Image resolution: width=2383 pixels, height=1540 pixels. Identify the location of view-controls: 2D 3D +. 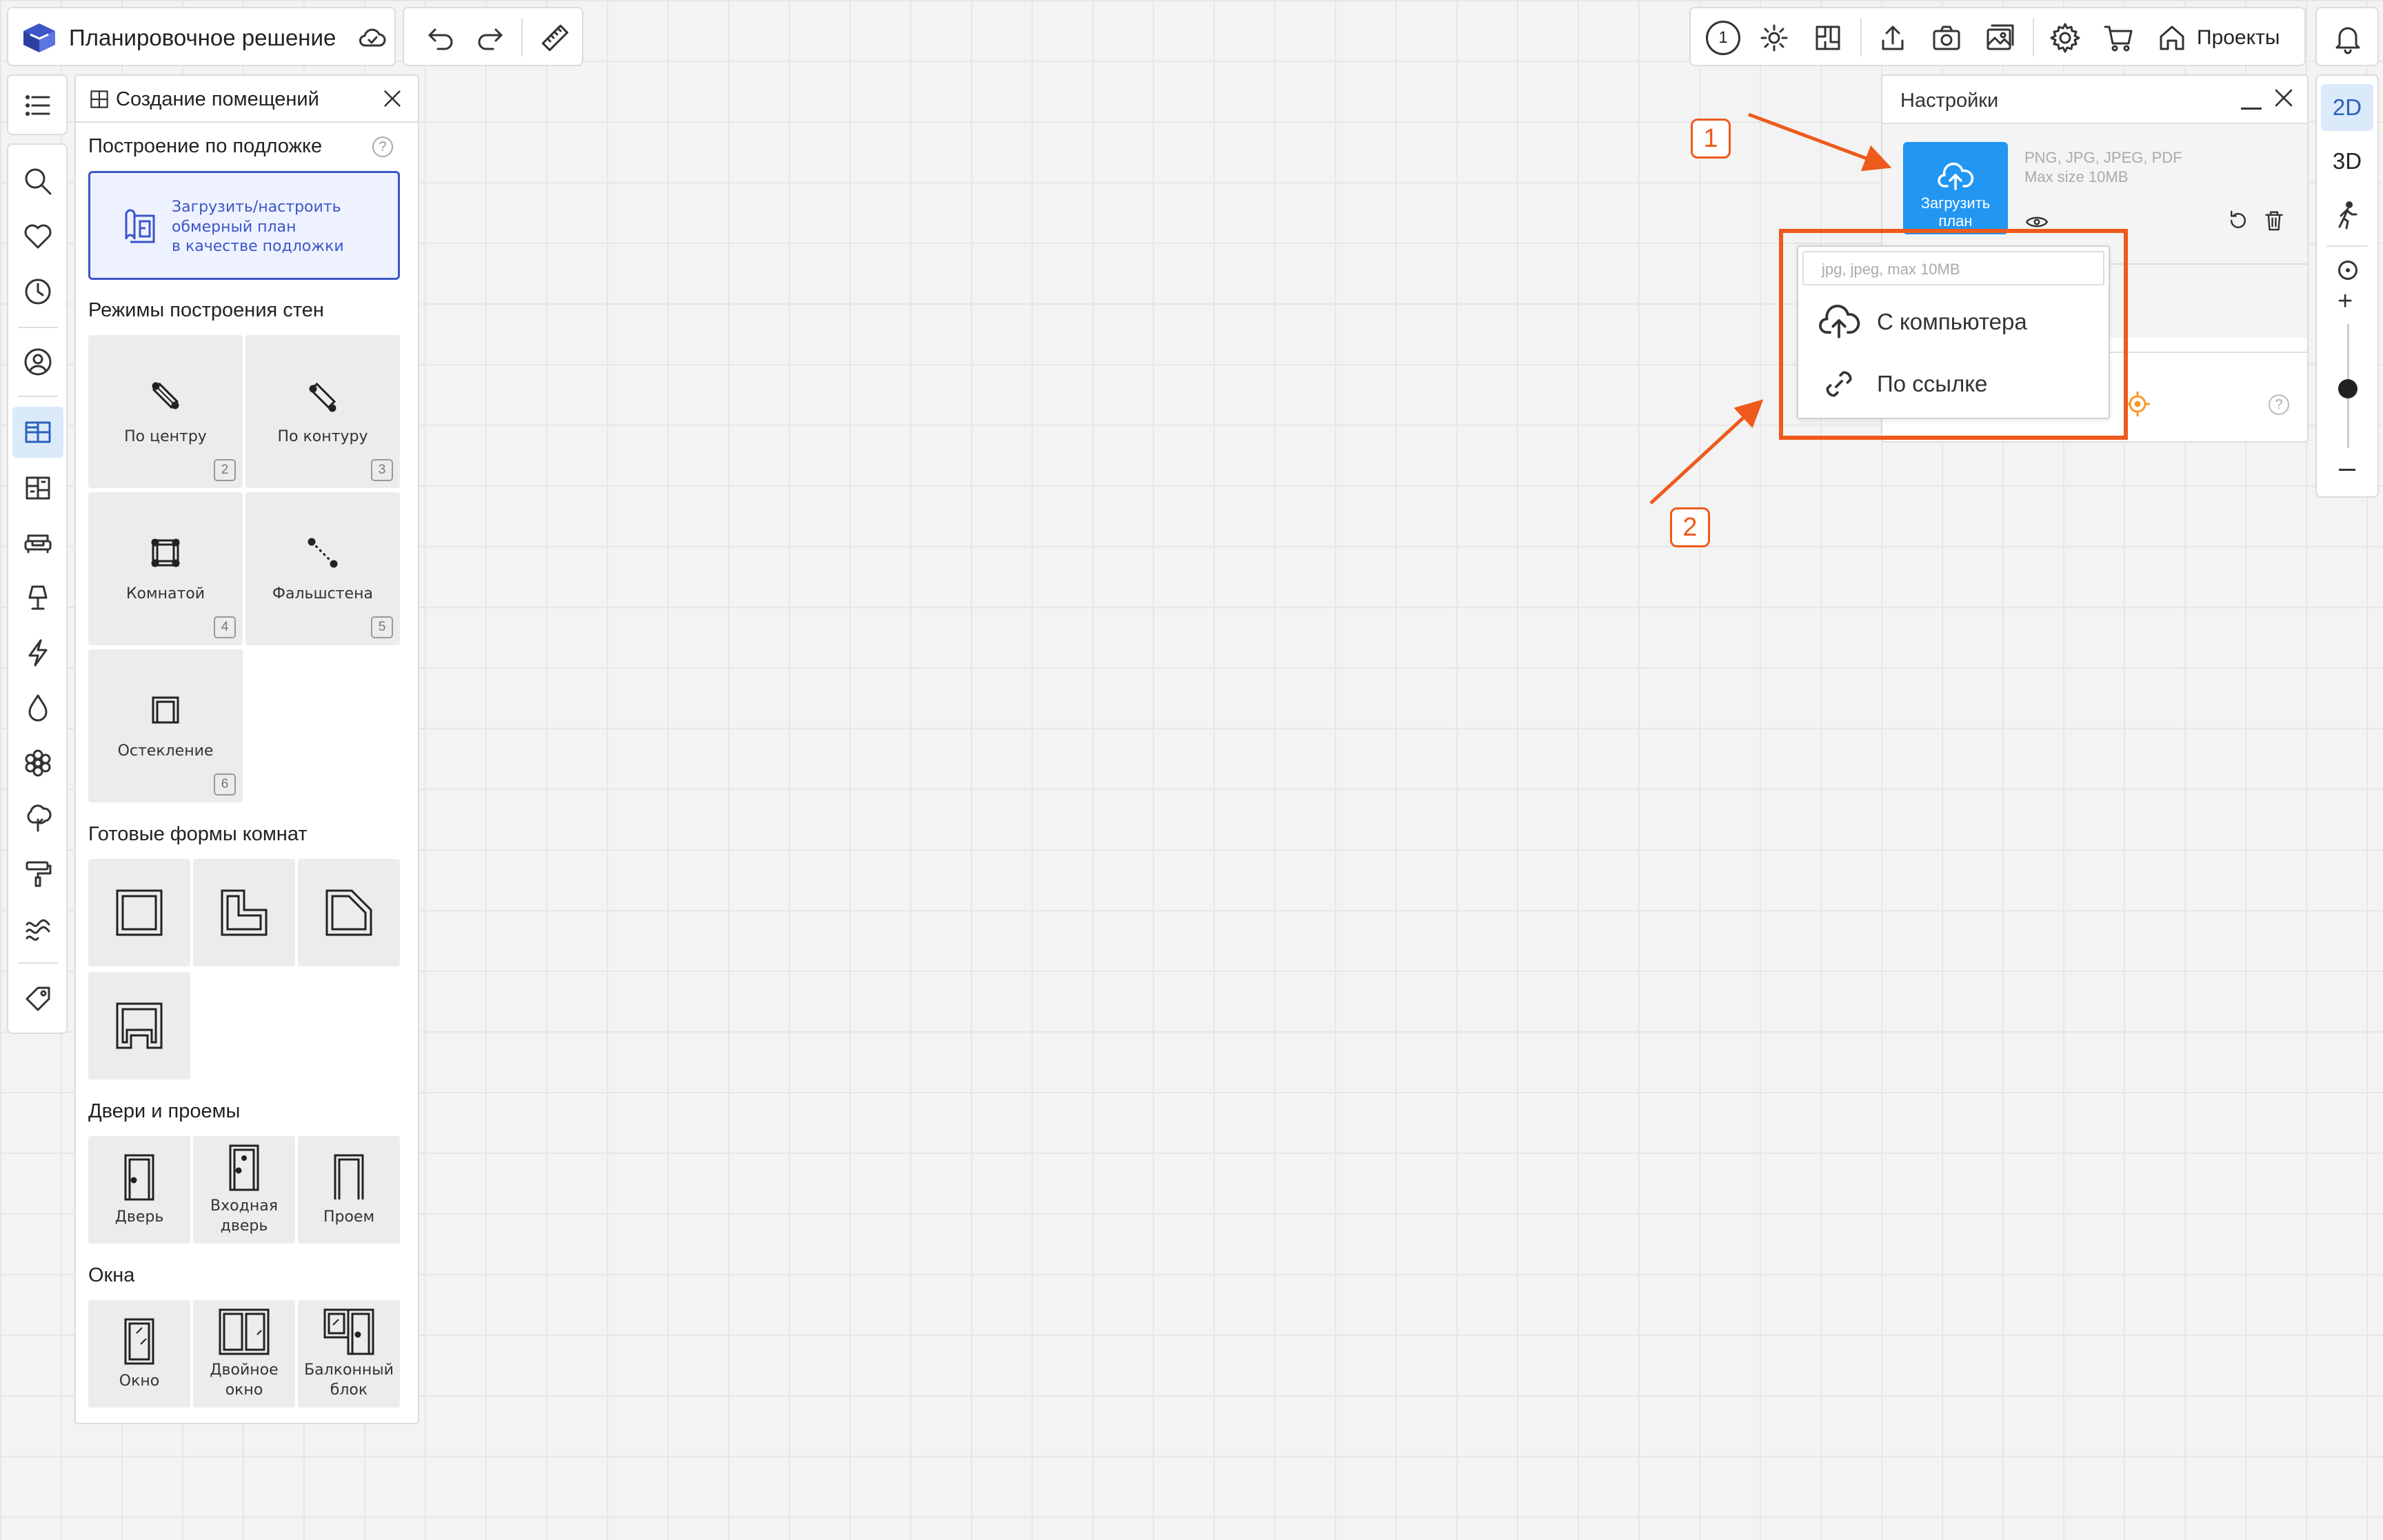
(2347, 286).